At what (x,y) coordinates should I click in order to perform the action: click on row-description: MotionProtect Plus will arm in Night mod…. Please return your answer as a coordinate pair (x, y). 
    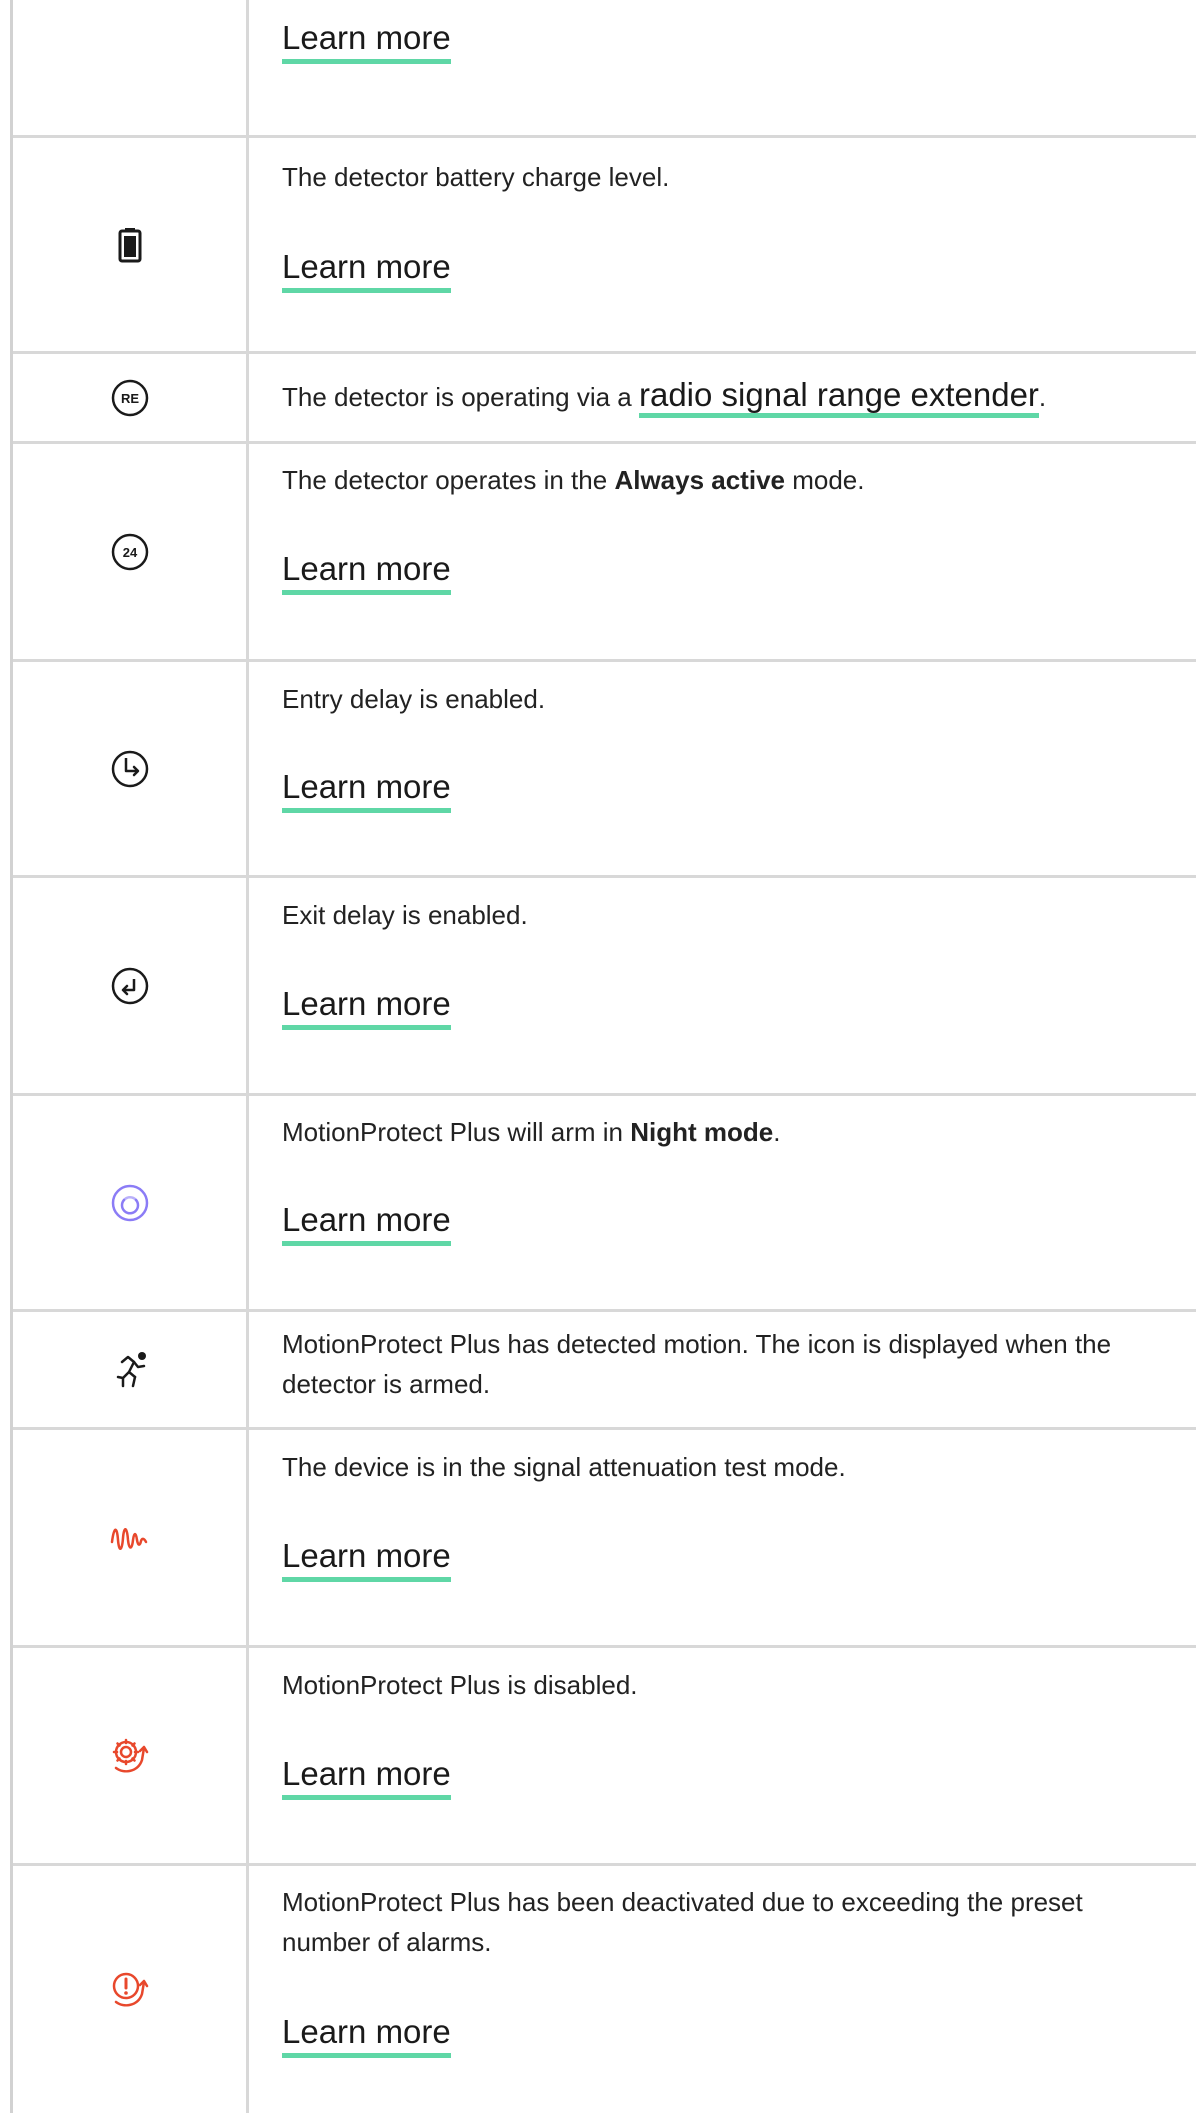
    Looking at the image, I should click on (531, 1132).